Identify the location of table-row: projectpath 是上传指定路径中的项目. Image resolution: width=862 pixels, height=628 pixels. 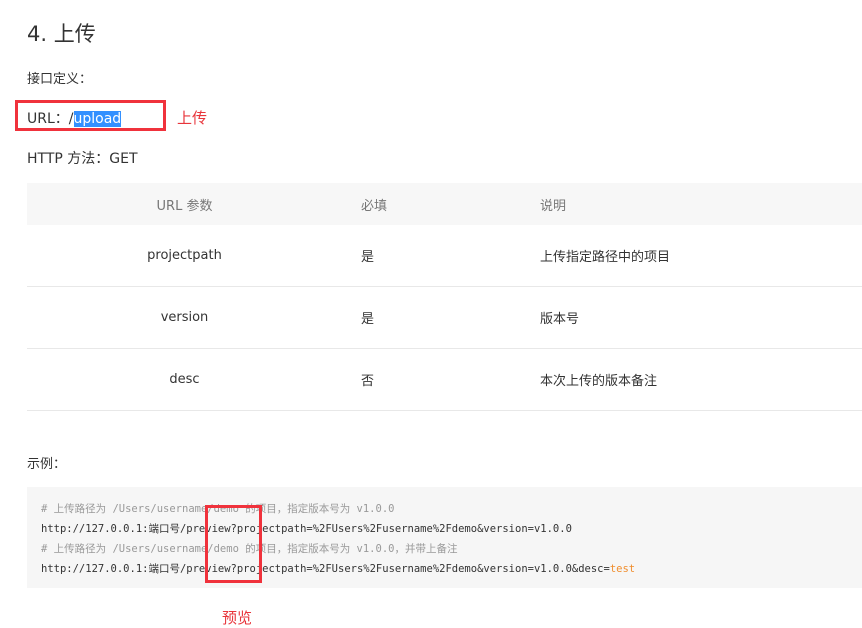
(444, 256).